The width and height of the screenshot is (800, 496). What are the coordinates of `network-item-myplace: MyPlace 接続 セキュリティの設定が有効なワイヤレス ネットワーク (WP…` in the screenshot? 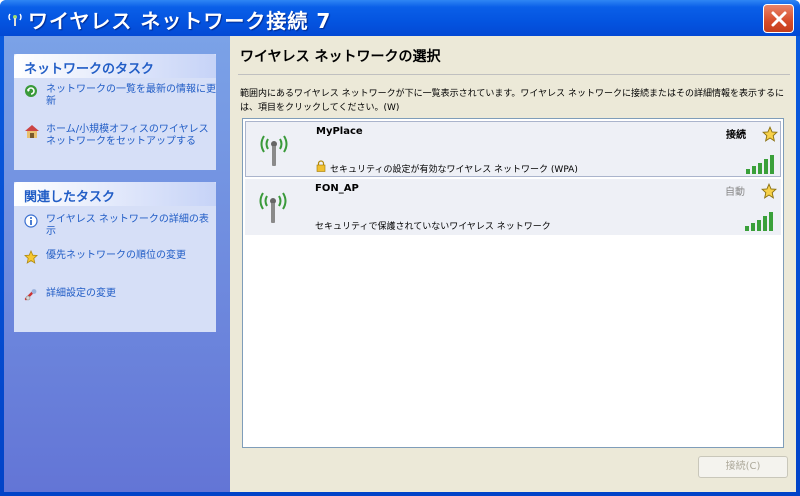 It's located at (513, 149).